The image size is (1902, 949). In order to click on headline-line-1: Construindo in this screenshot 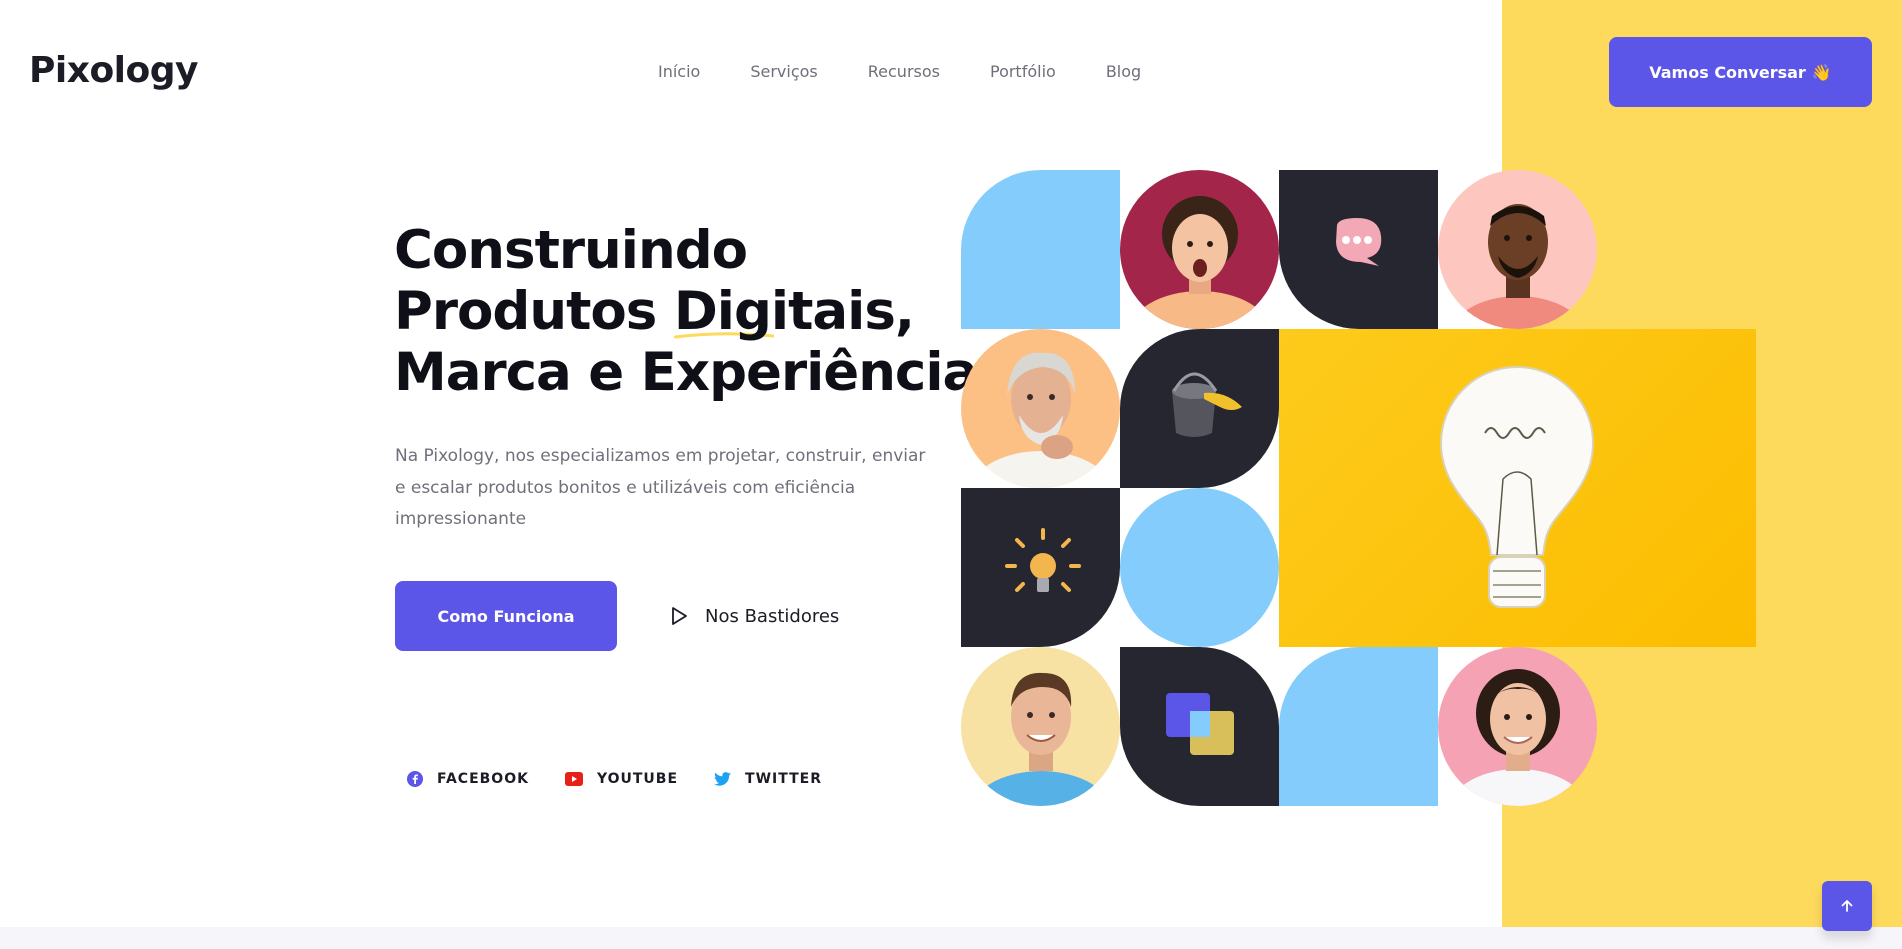, I will do `click(571, 250)`.